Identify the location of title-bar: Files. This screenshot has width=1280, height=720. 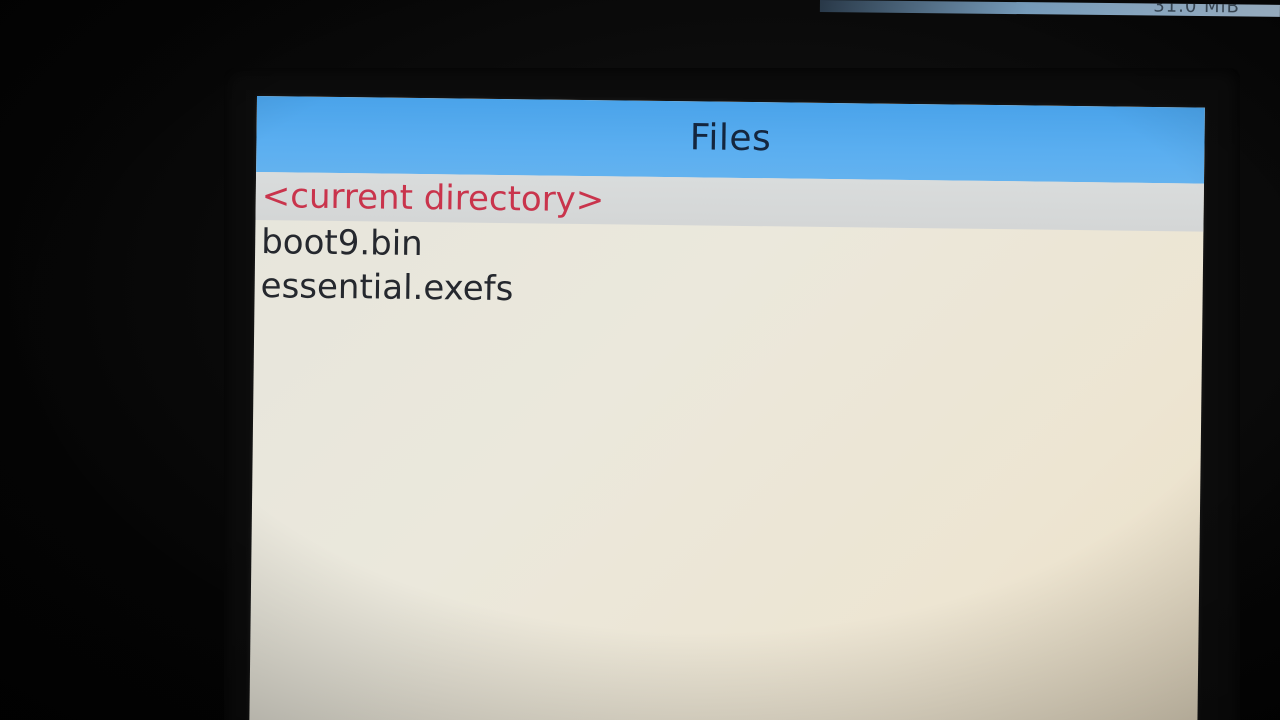
(730, 140).